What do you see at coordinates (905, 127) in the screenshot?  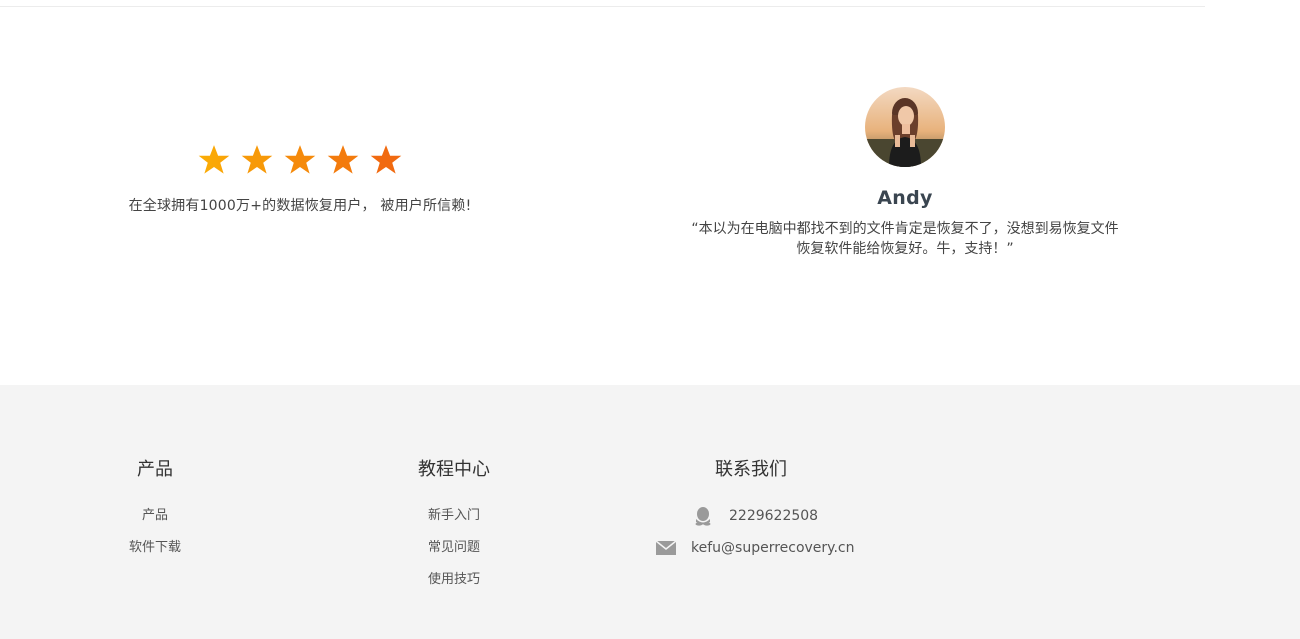 I see `avatar` at bounding box center [905, 127].